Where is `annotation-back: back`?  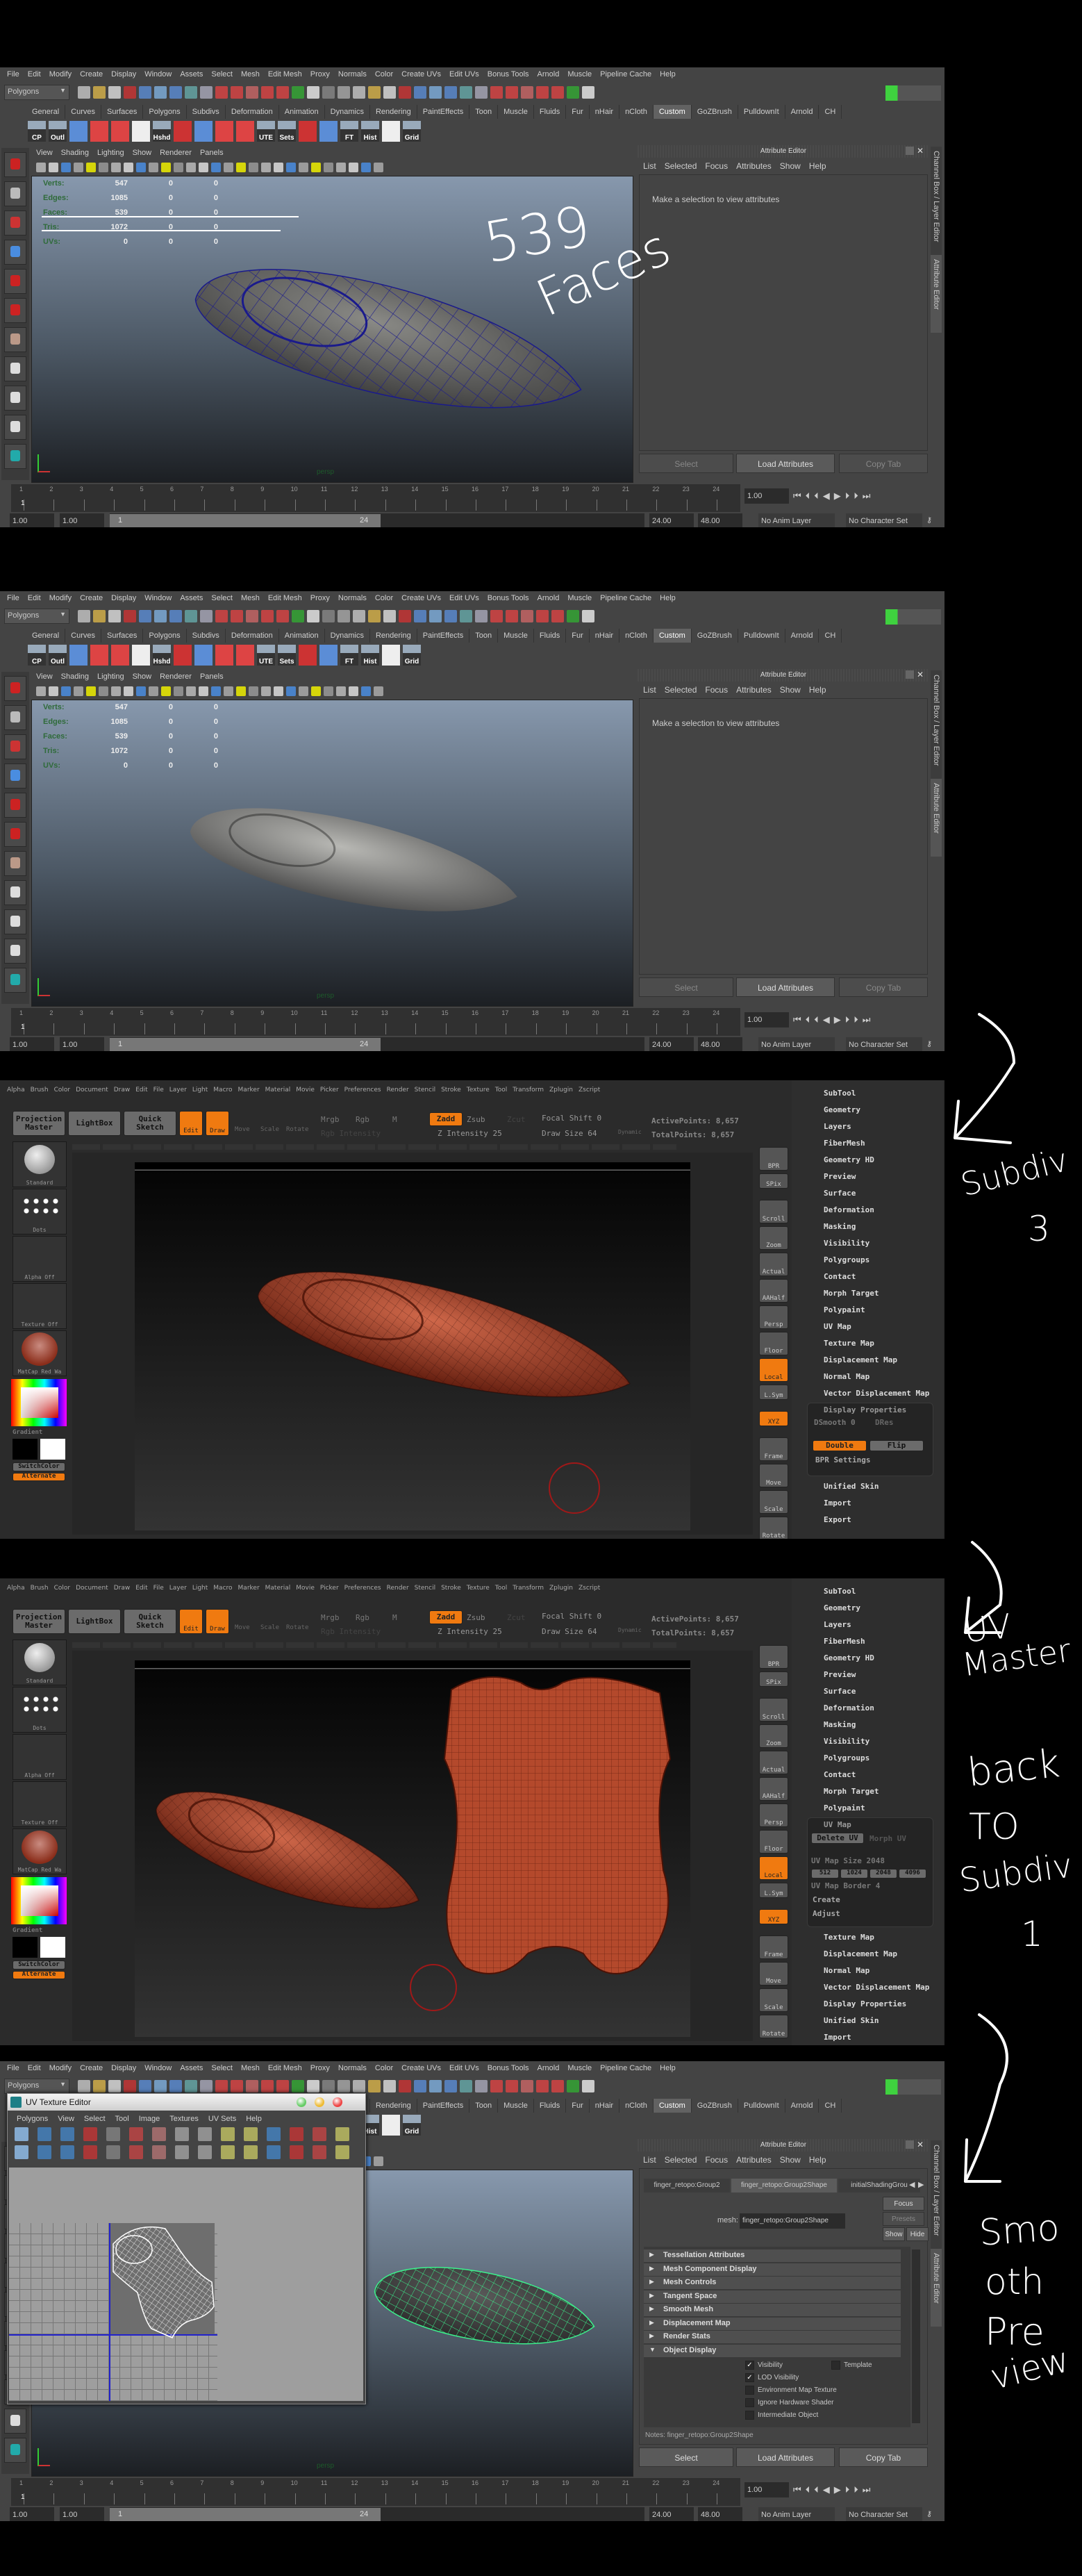
annotation-back: back is located at coordinates (1014, 1769).